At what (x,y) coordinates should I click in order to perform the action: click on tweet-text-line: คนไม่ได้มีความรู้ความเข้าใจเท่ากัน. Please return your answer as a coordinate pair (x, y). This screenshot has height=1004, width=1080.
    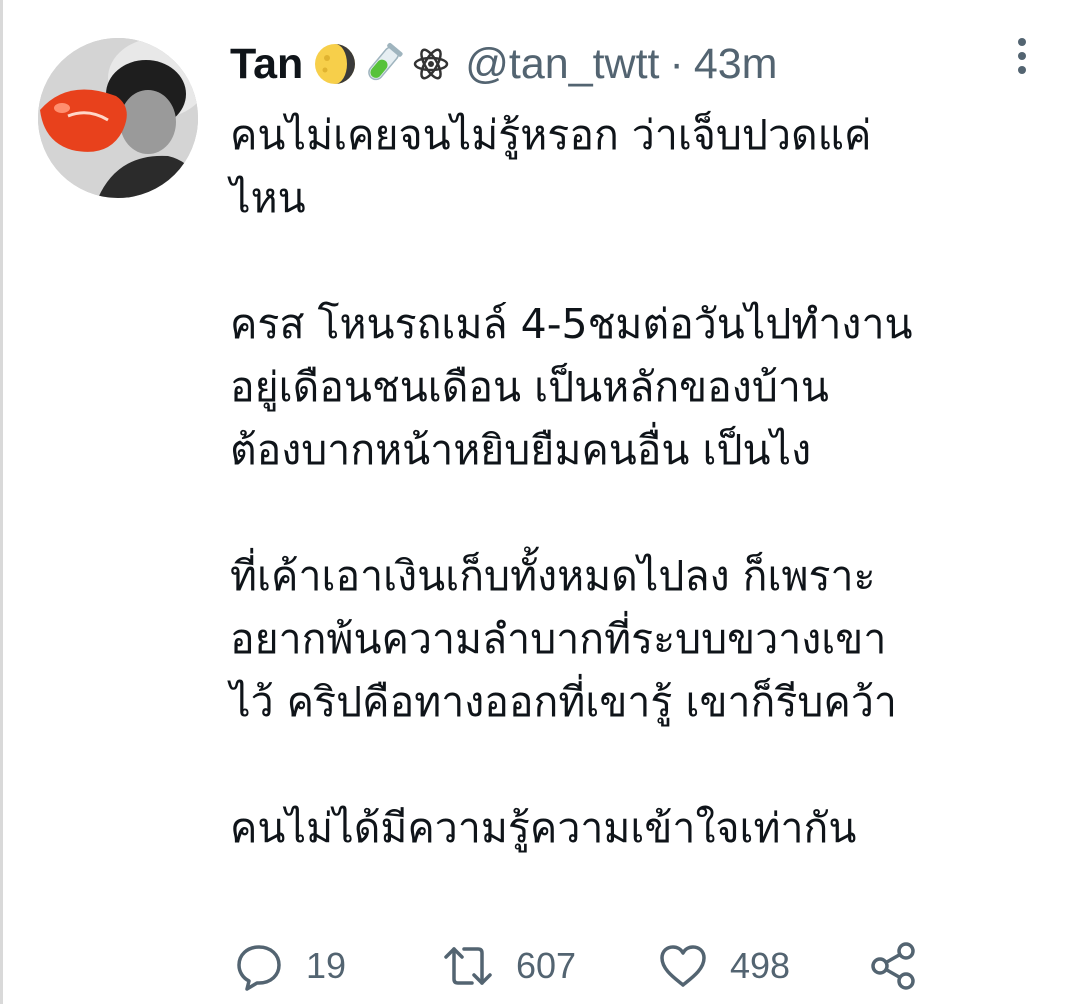
    Looking at the image, I should click on (543, 828).